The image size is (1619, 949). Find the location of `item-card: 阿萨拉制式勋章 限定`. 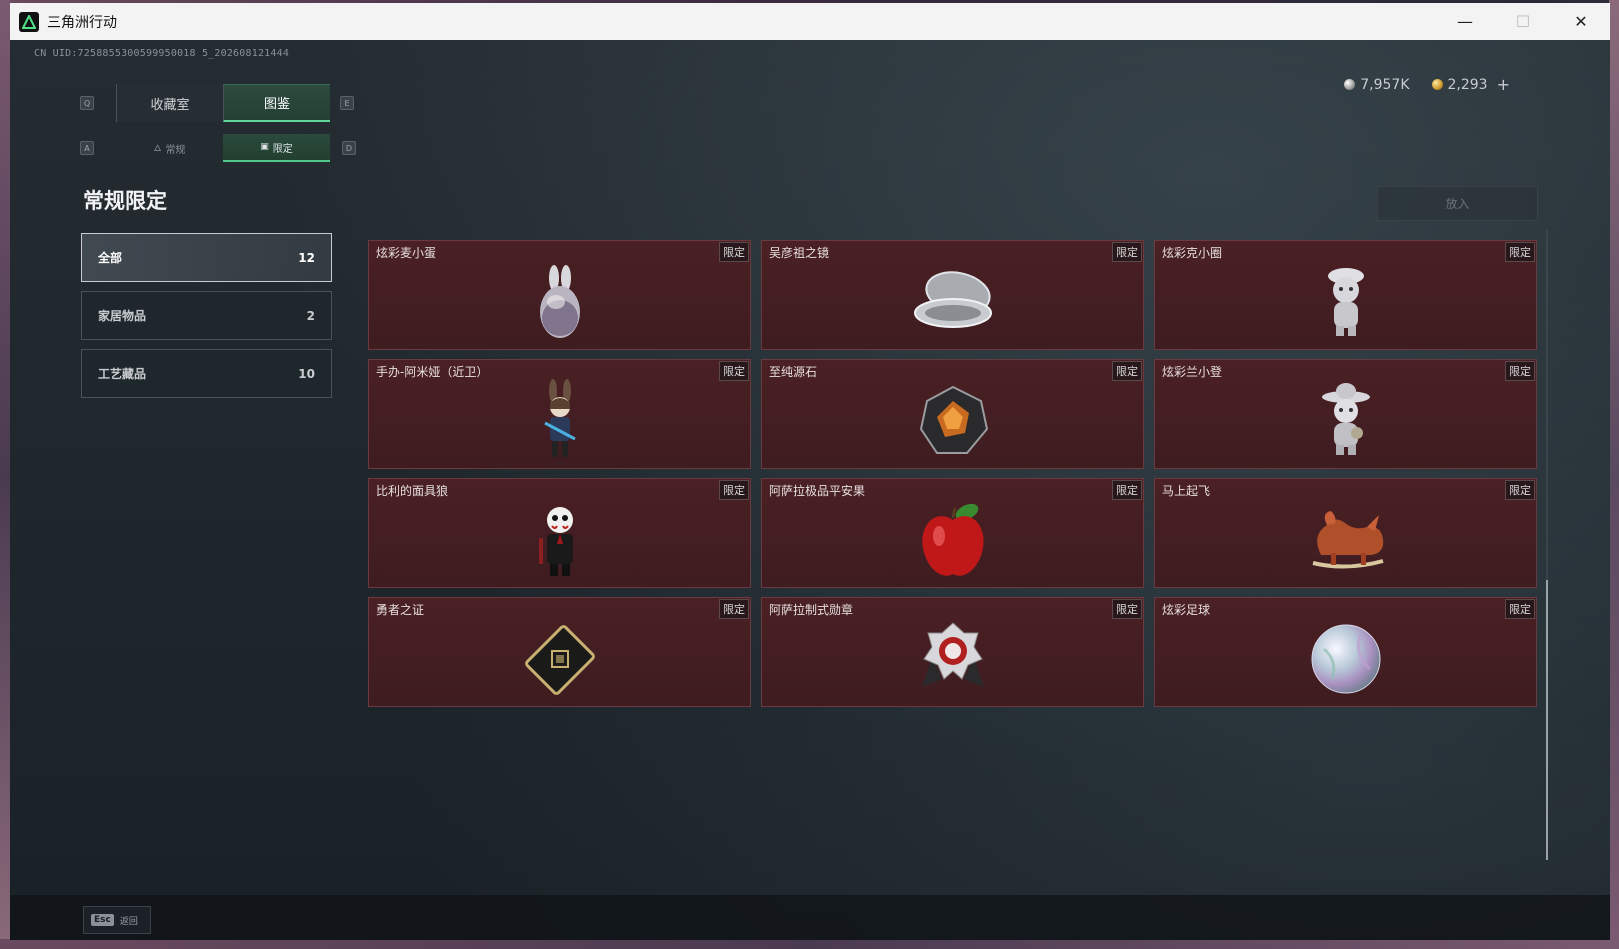

item-card: 阿萨拉制式勋章 限定 is located at coordinates (952, 652).